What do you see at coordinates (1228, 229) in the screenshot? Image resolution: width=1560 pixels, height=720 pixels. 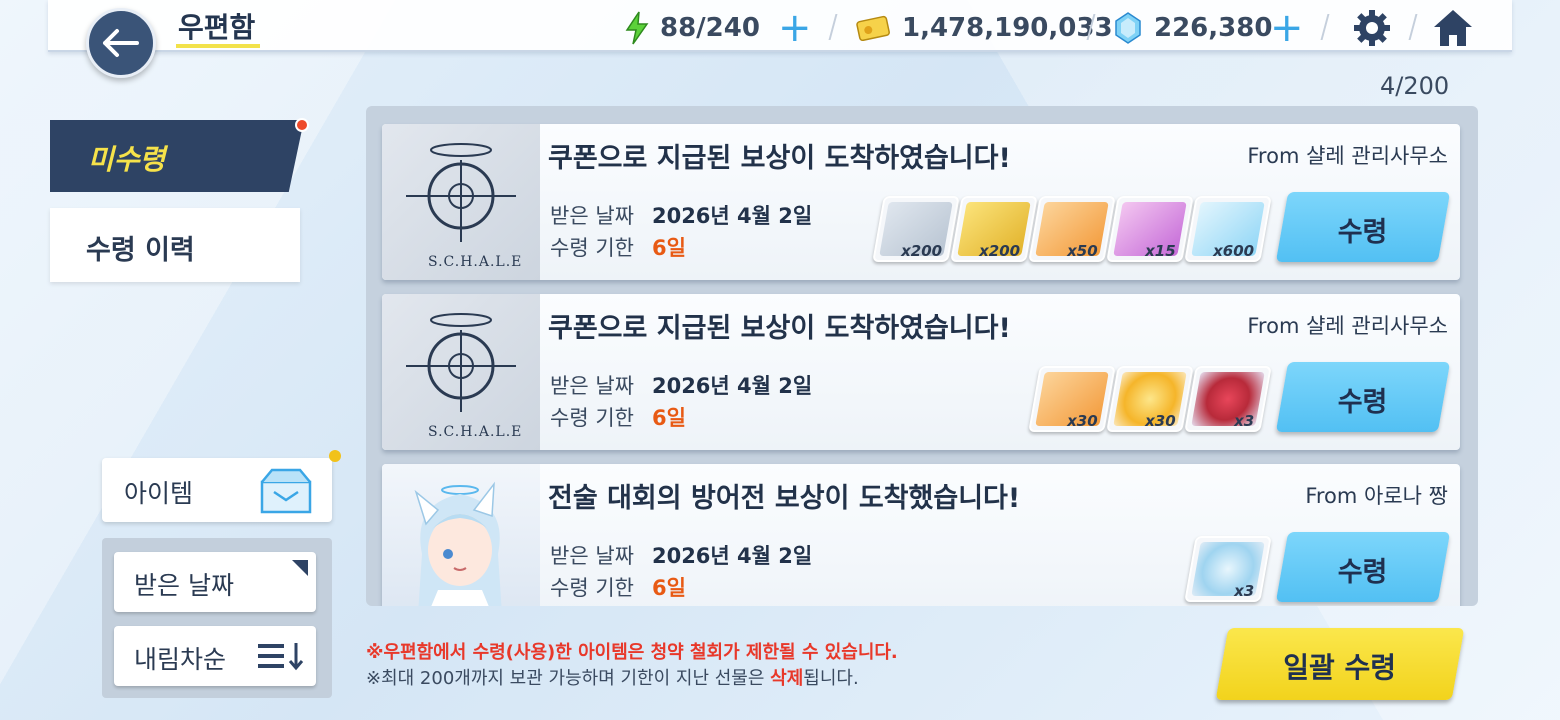 I see `reward-item: x600` at bounding box center [1228, 229].